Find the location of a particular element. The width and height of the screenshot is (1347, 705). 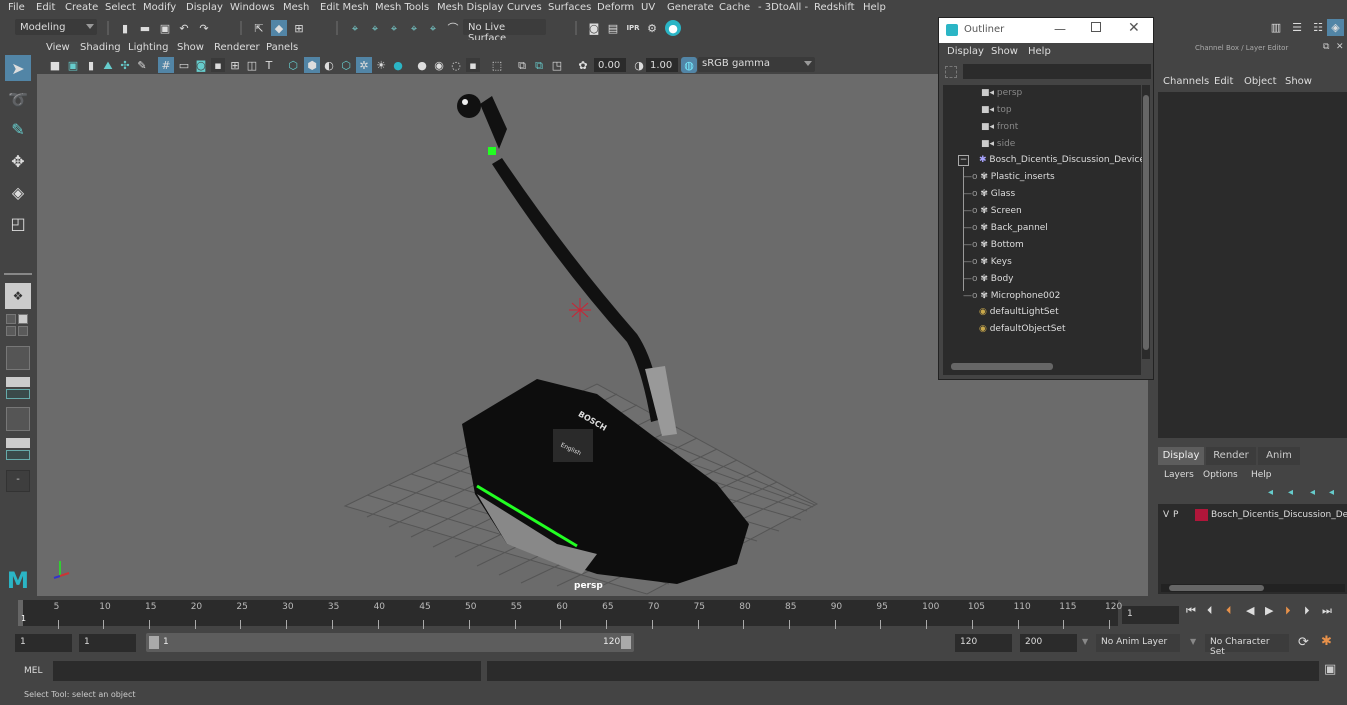

color-space-dropdown: sRGB gamma is located at coordinates (756, 64).